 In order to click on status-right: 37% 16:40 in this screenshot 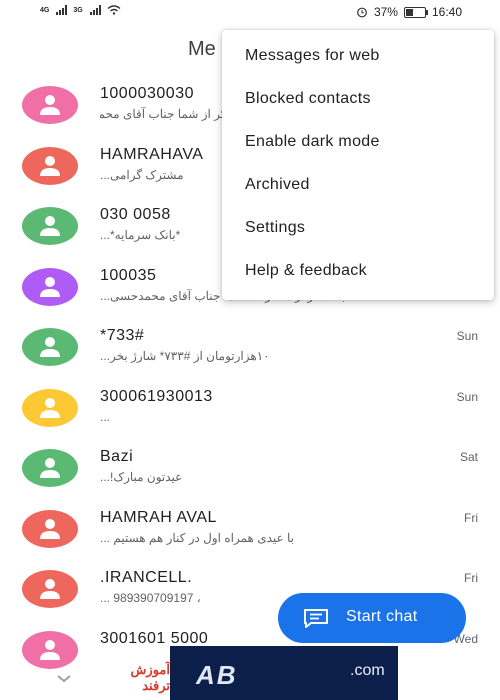, I will do `click(409, 12)`.